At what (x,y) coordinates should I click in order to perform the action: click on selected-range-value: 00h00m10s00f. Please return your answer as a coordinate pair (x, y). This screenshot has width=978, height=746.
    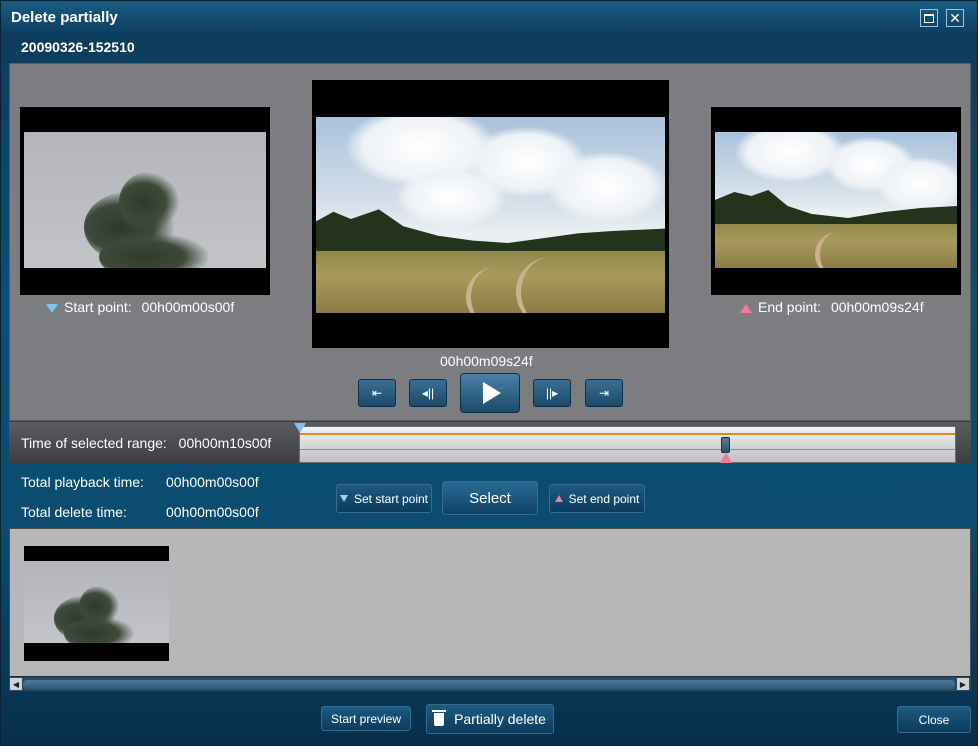
    Looking at the image, I should click on (225, 443).